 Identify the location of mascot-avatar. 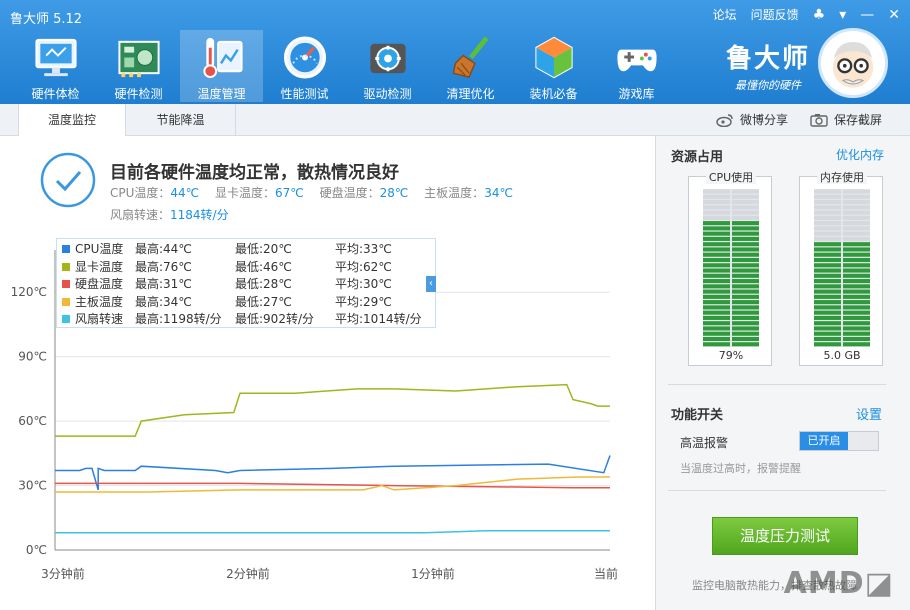
(853, 63).